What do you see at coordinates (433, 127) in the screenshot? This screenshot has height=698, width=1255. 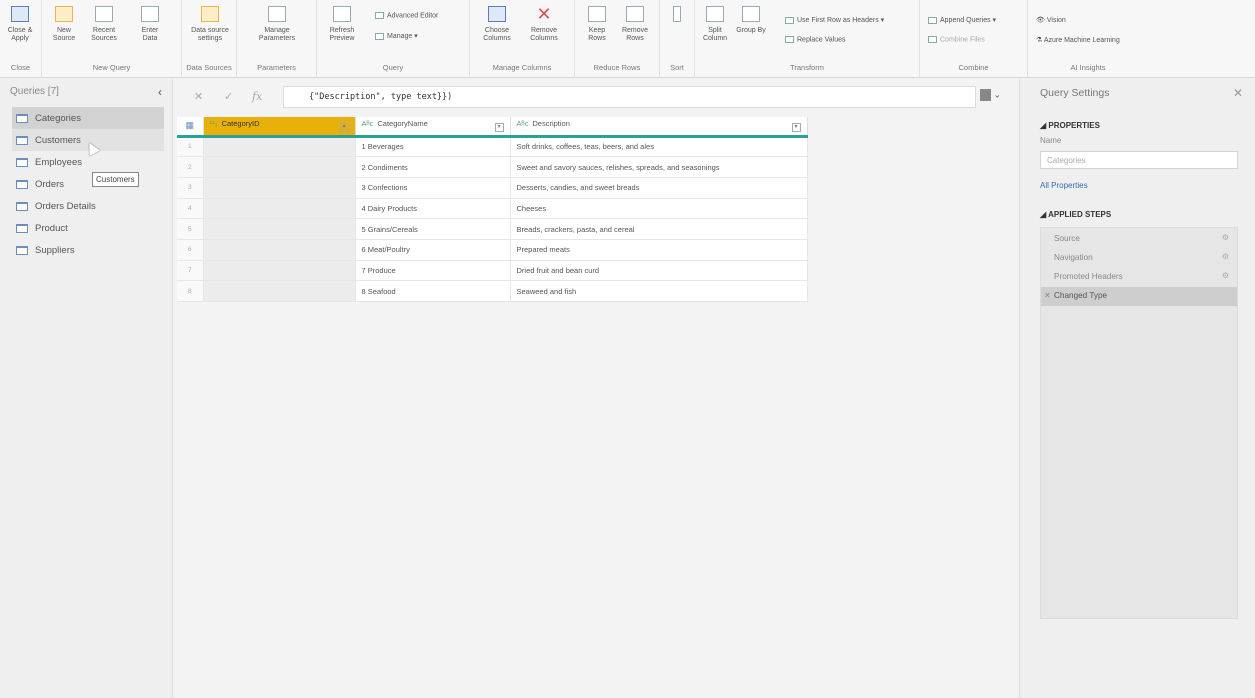 I see `column-header-categoryname: Aᴮc CategoryName ▾` at bounding box center [433, 127].